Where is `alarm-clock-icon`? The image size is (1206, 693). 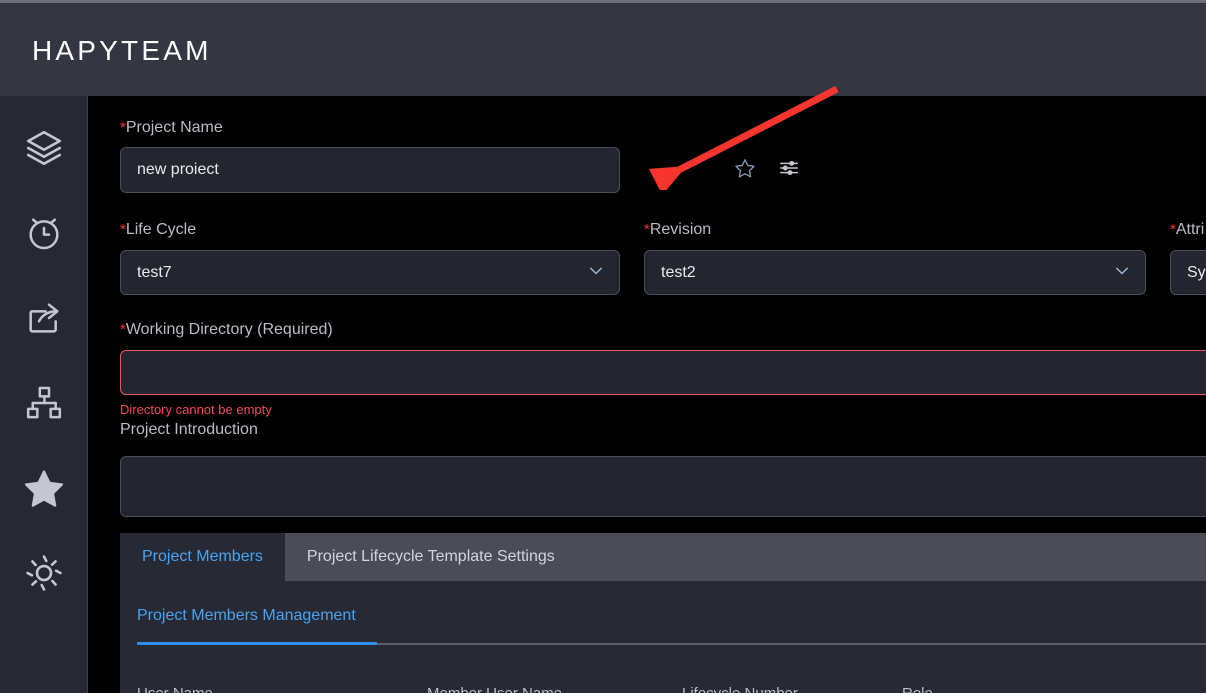 alarm-clock-icon is located at coordinates (44, 233).